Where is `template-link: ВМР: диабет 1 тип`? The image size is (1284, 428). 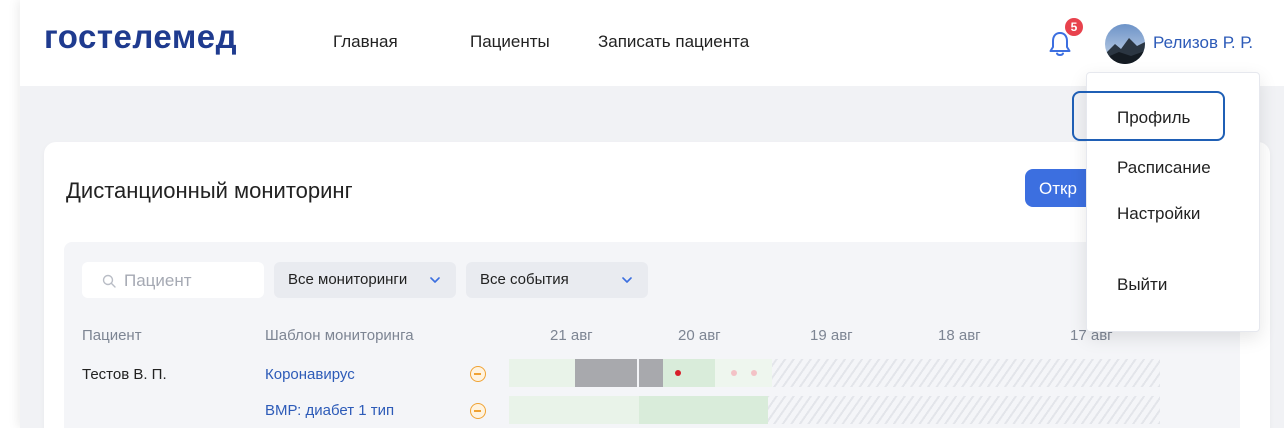 template-link: ВМР: диабет 1 тип is located at coordinates (329, 410).